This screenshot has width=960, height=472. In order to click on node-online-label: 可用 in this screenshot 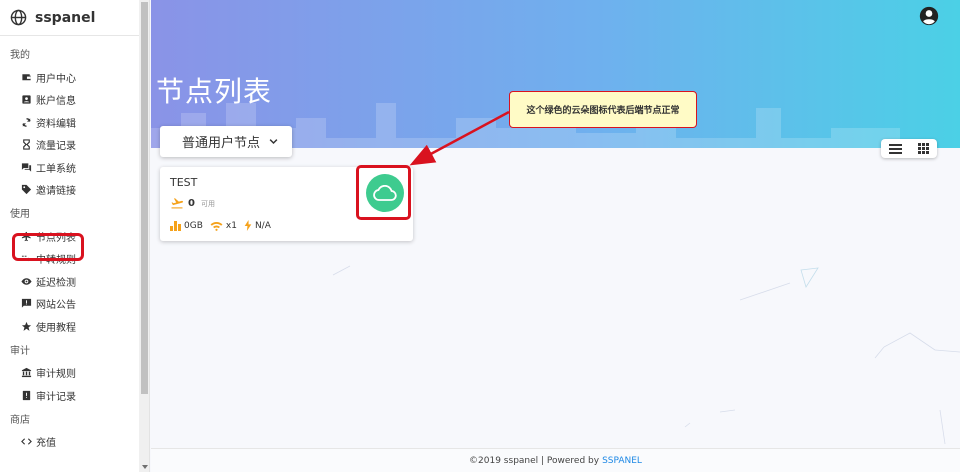, I will do `click(207, 203)`.